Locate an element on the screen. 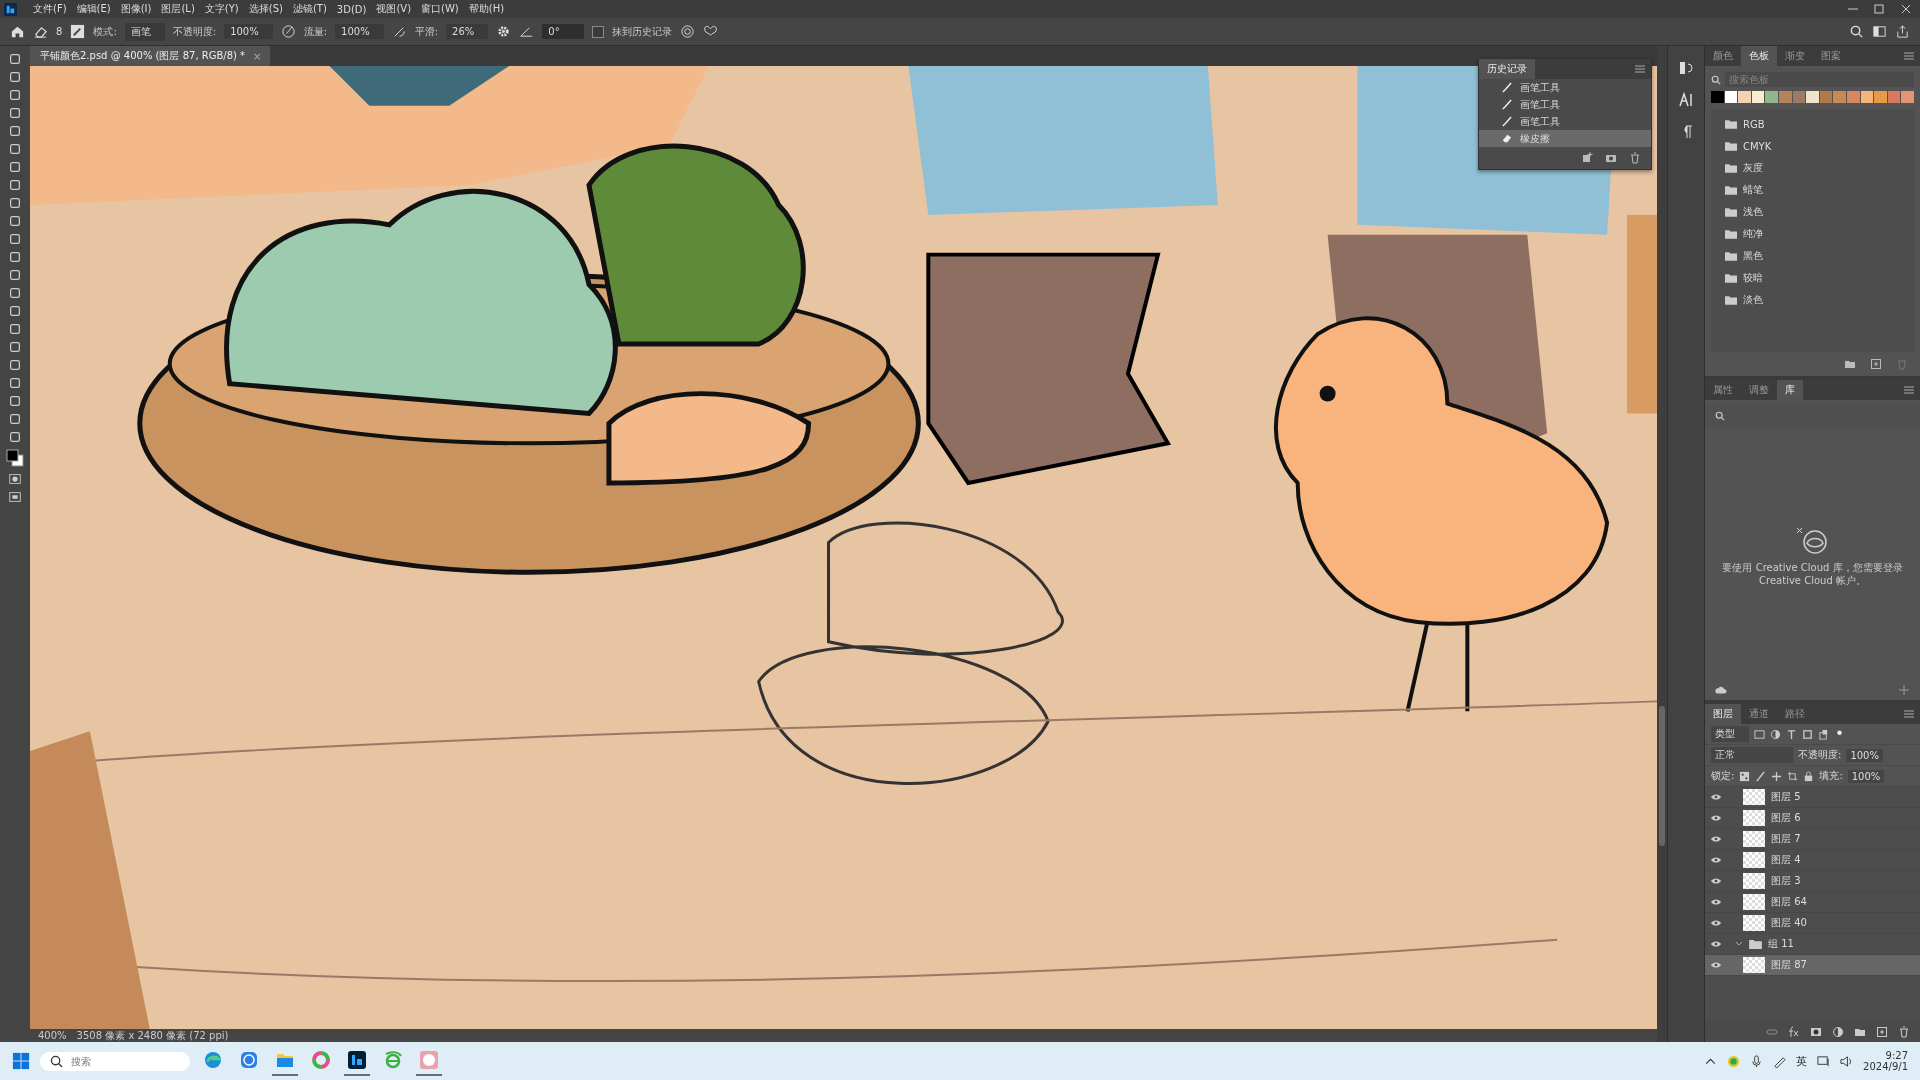  panel-tab: 图层 is located at coordinates (1723, 714).